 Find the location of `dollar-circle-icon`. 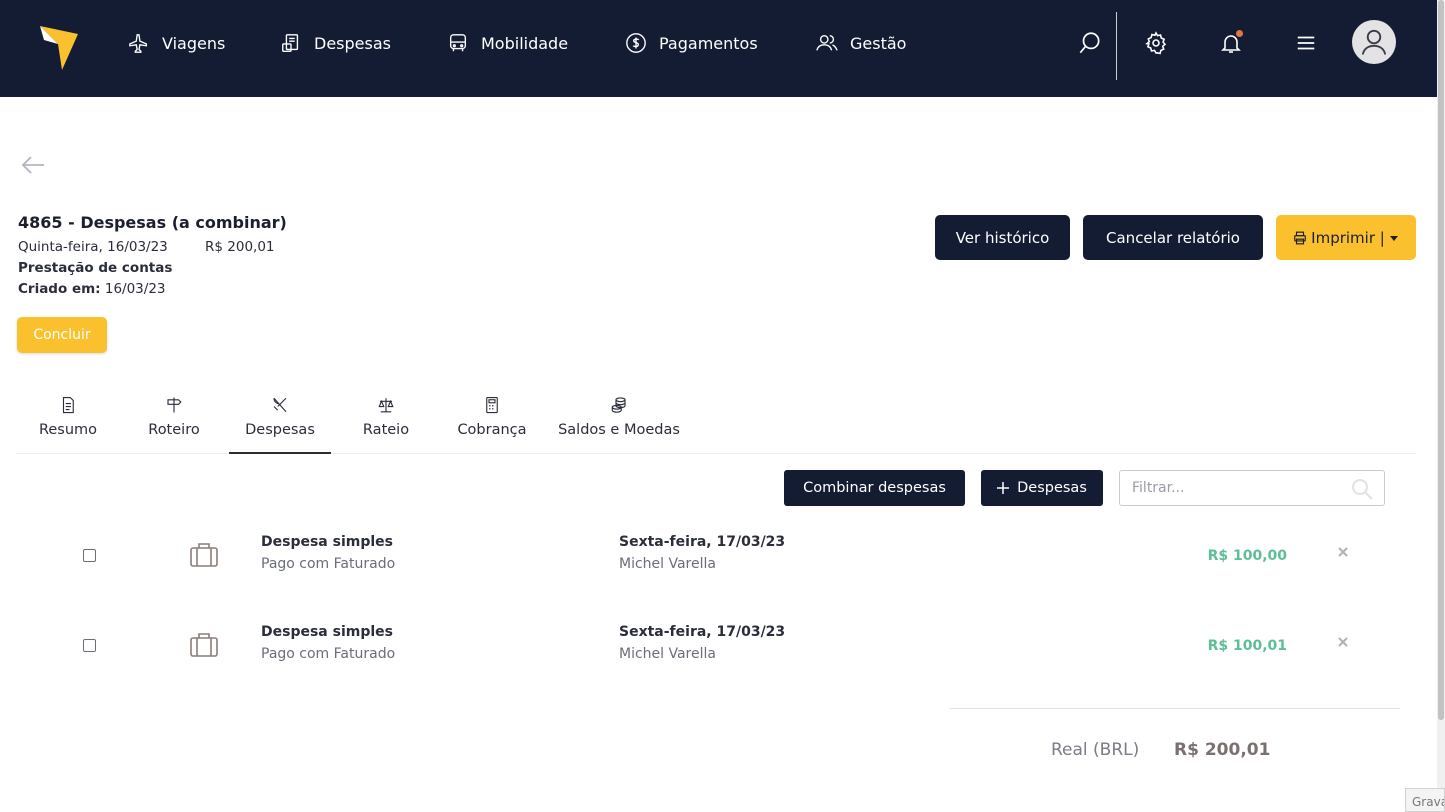

dollar-circle-icon is located at coordinates (636, 43).